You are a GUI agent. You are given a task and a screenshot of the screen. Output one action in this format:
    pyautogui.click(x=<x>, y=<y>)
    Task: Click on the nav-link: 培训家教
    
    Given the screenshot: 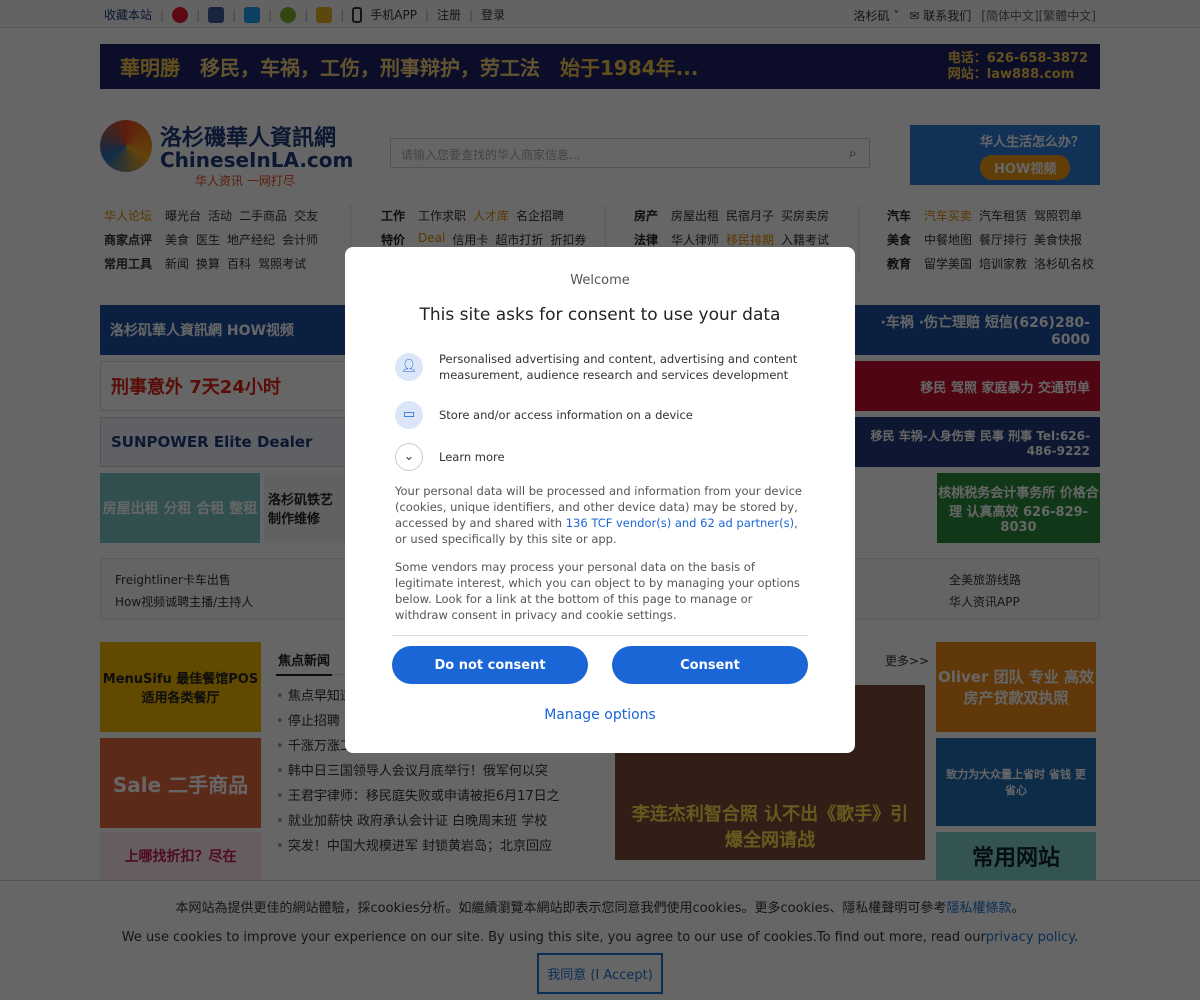 What is the action you would take?
    pyautogui.click(x=1003, y=263)
    